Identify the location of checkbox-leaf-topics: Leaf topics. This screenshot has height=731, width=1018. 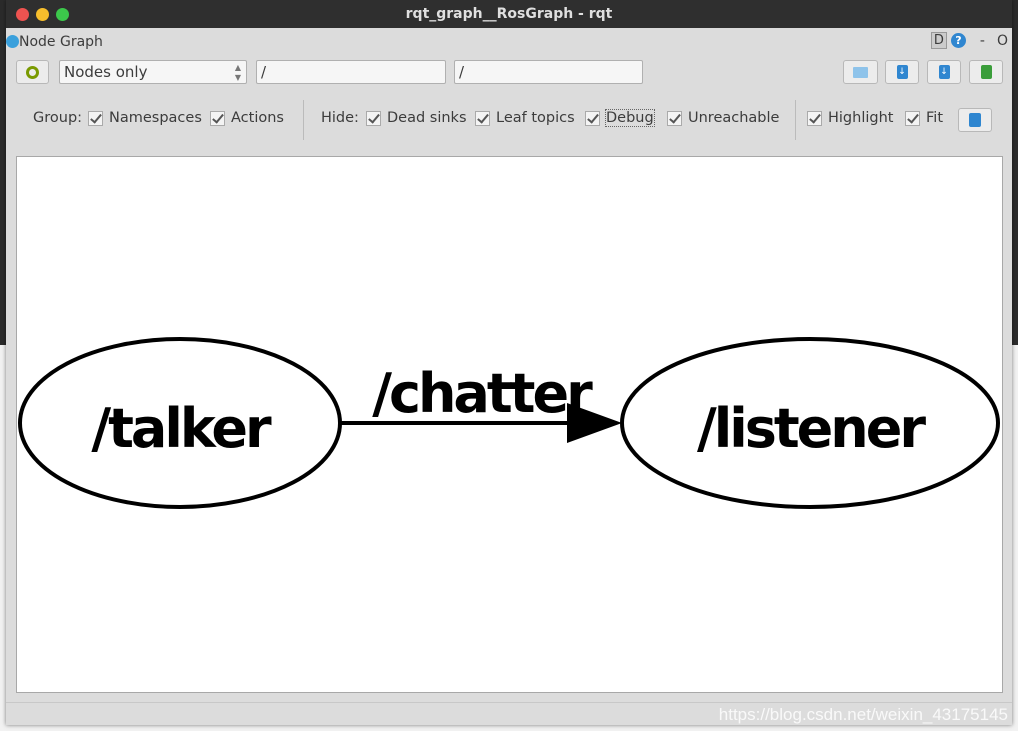
(525, 118).